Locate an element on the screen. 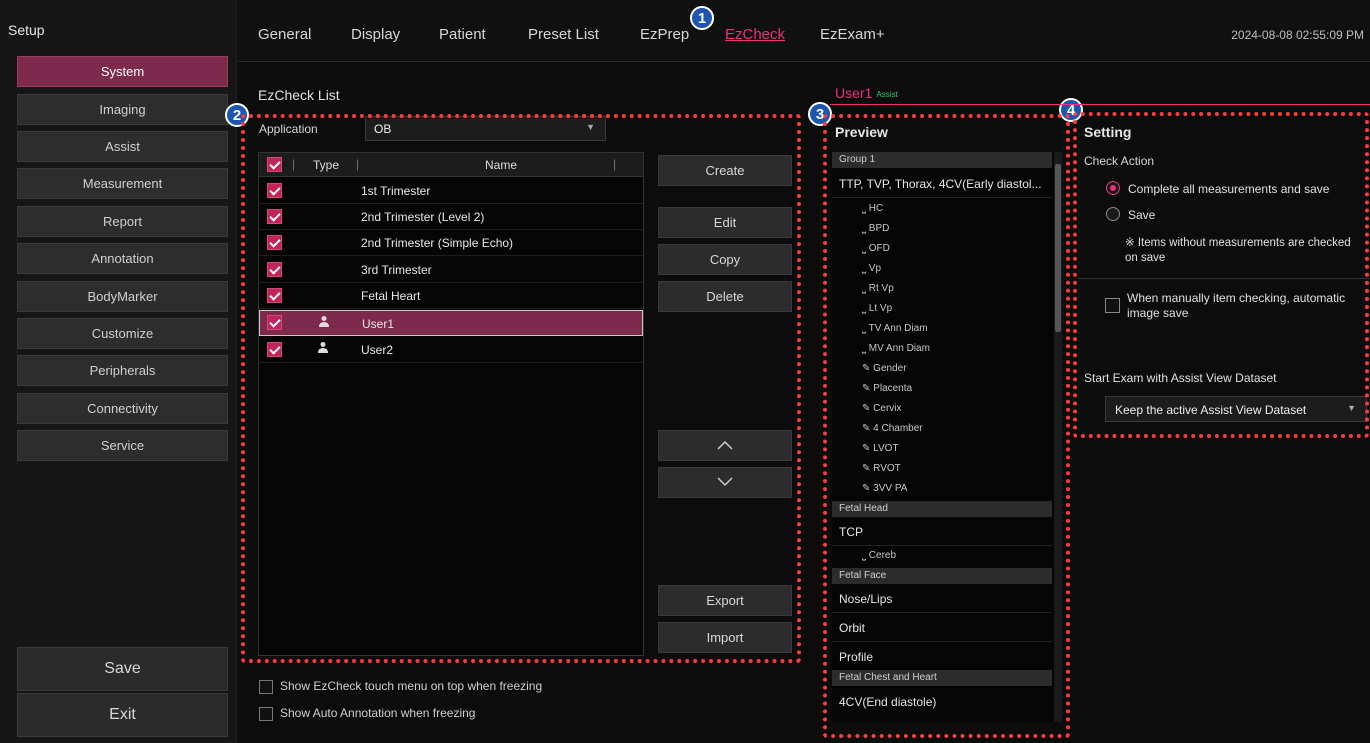 Image resolution: width=1370 pixels, height=743 pixels. nav-annotation: Annotation is located at coordinates (122, 258).